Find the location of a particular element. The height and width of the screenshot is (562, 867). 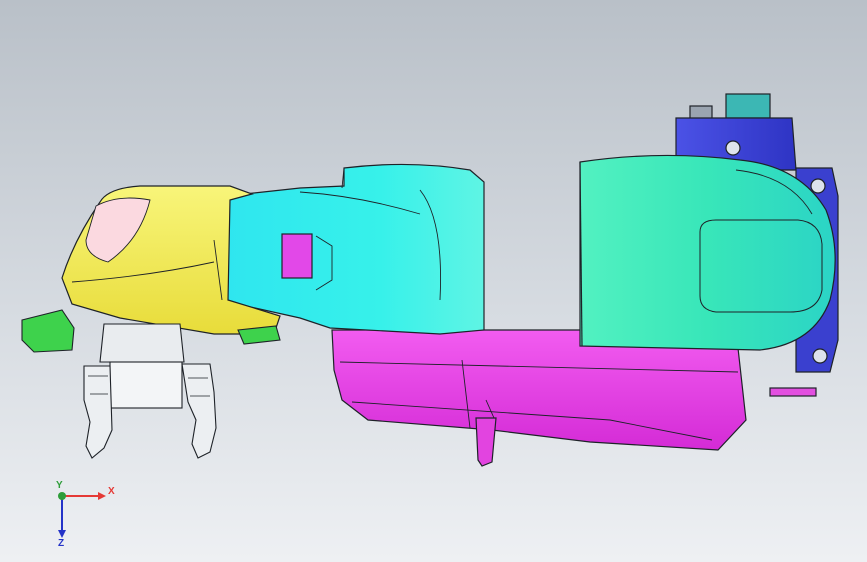

motor-teal-cap is located at coordinates (748, 106).